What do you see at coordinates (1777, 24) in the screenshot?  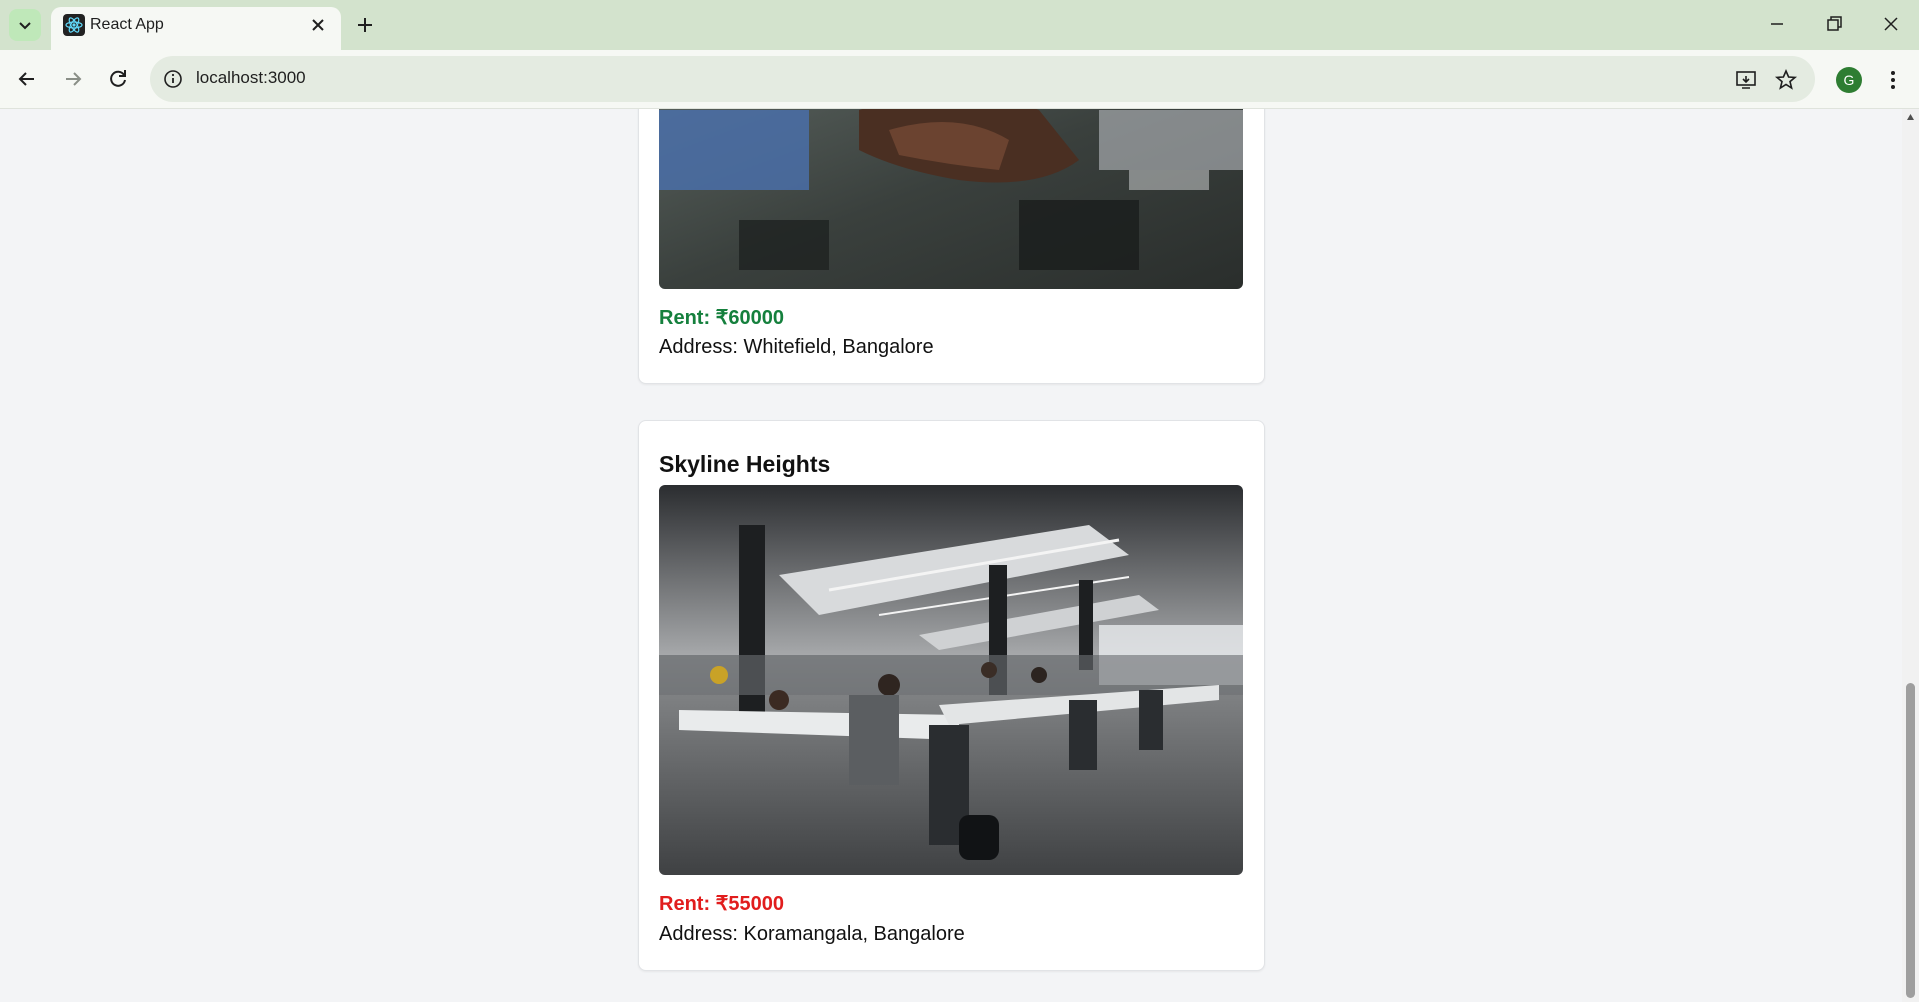 I see `minimize-icon` at bounding box center [1777, 24].